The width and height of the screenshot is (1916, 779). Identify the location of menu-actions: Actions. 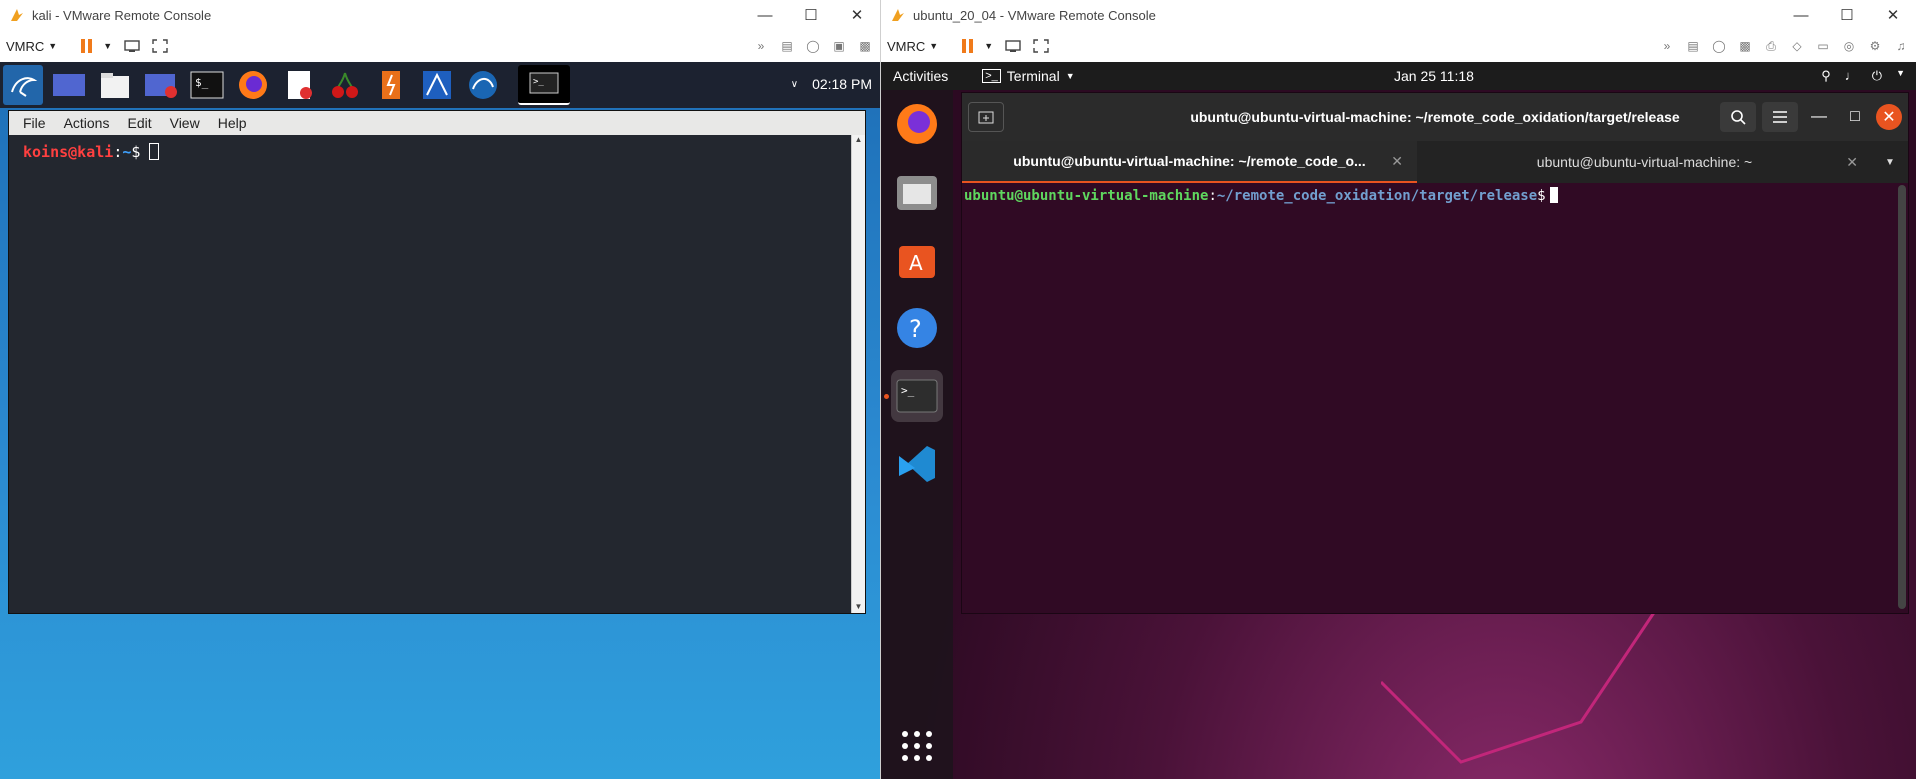
(87, 123).